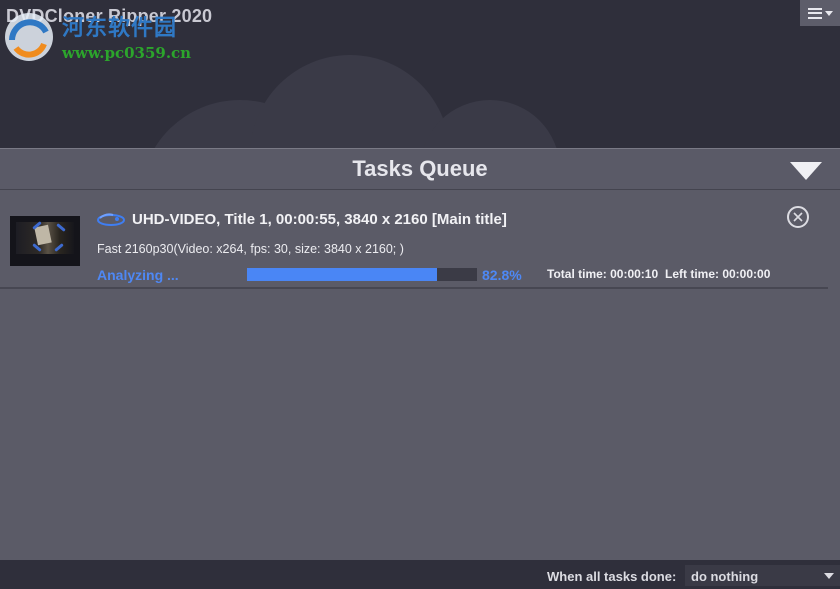 The width and height of the screenshot is (840, 589). I want to click on status-footer: When all tasks done: do nothing, so click(420, 574).